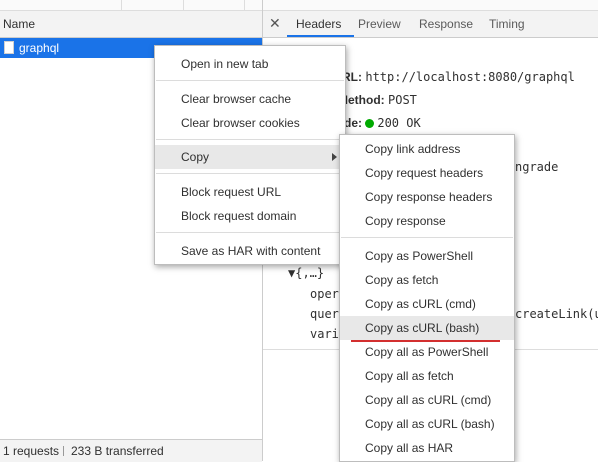 The image size is (598, 462). I want to click on document-icon, so click(9, 47).